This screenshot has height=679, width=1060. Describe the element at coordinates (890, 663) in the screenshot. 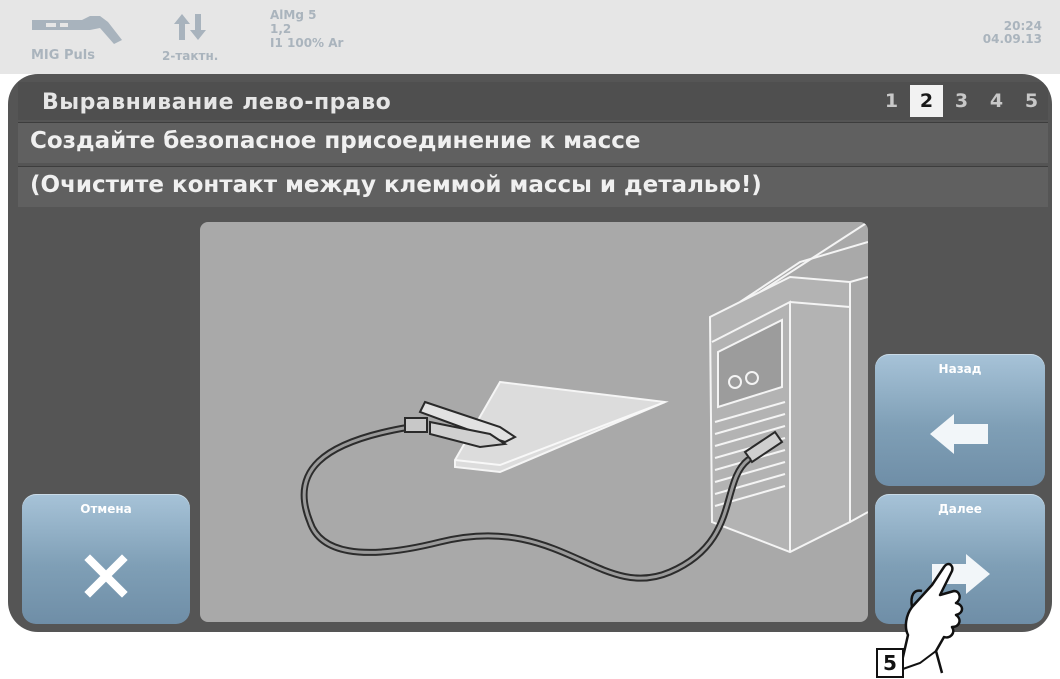

I see `callout-number: 5` at that location.